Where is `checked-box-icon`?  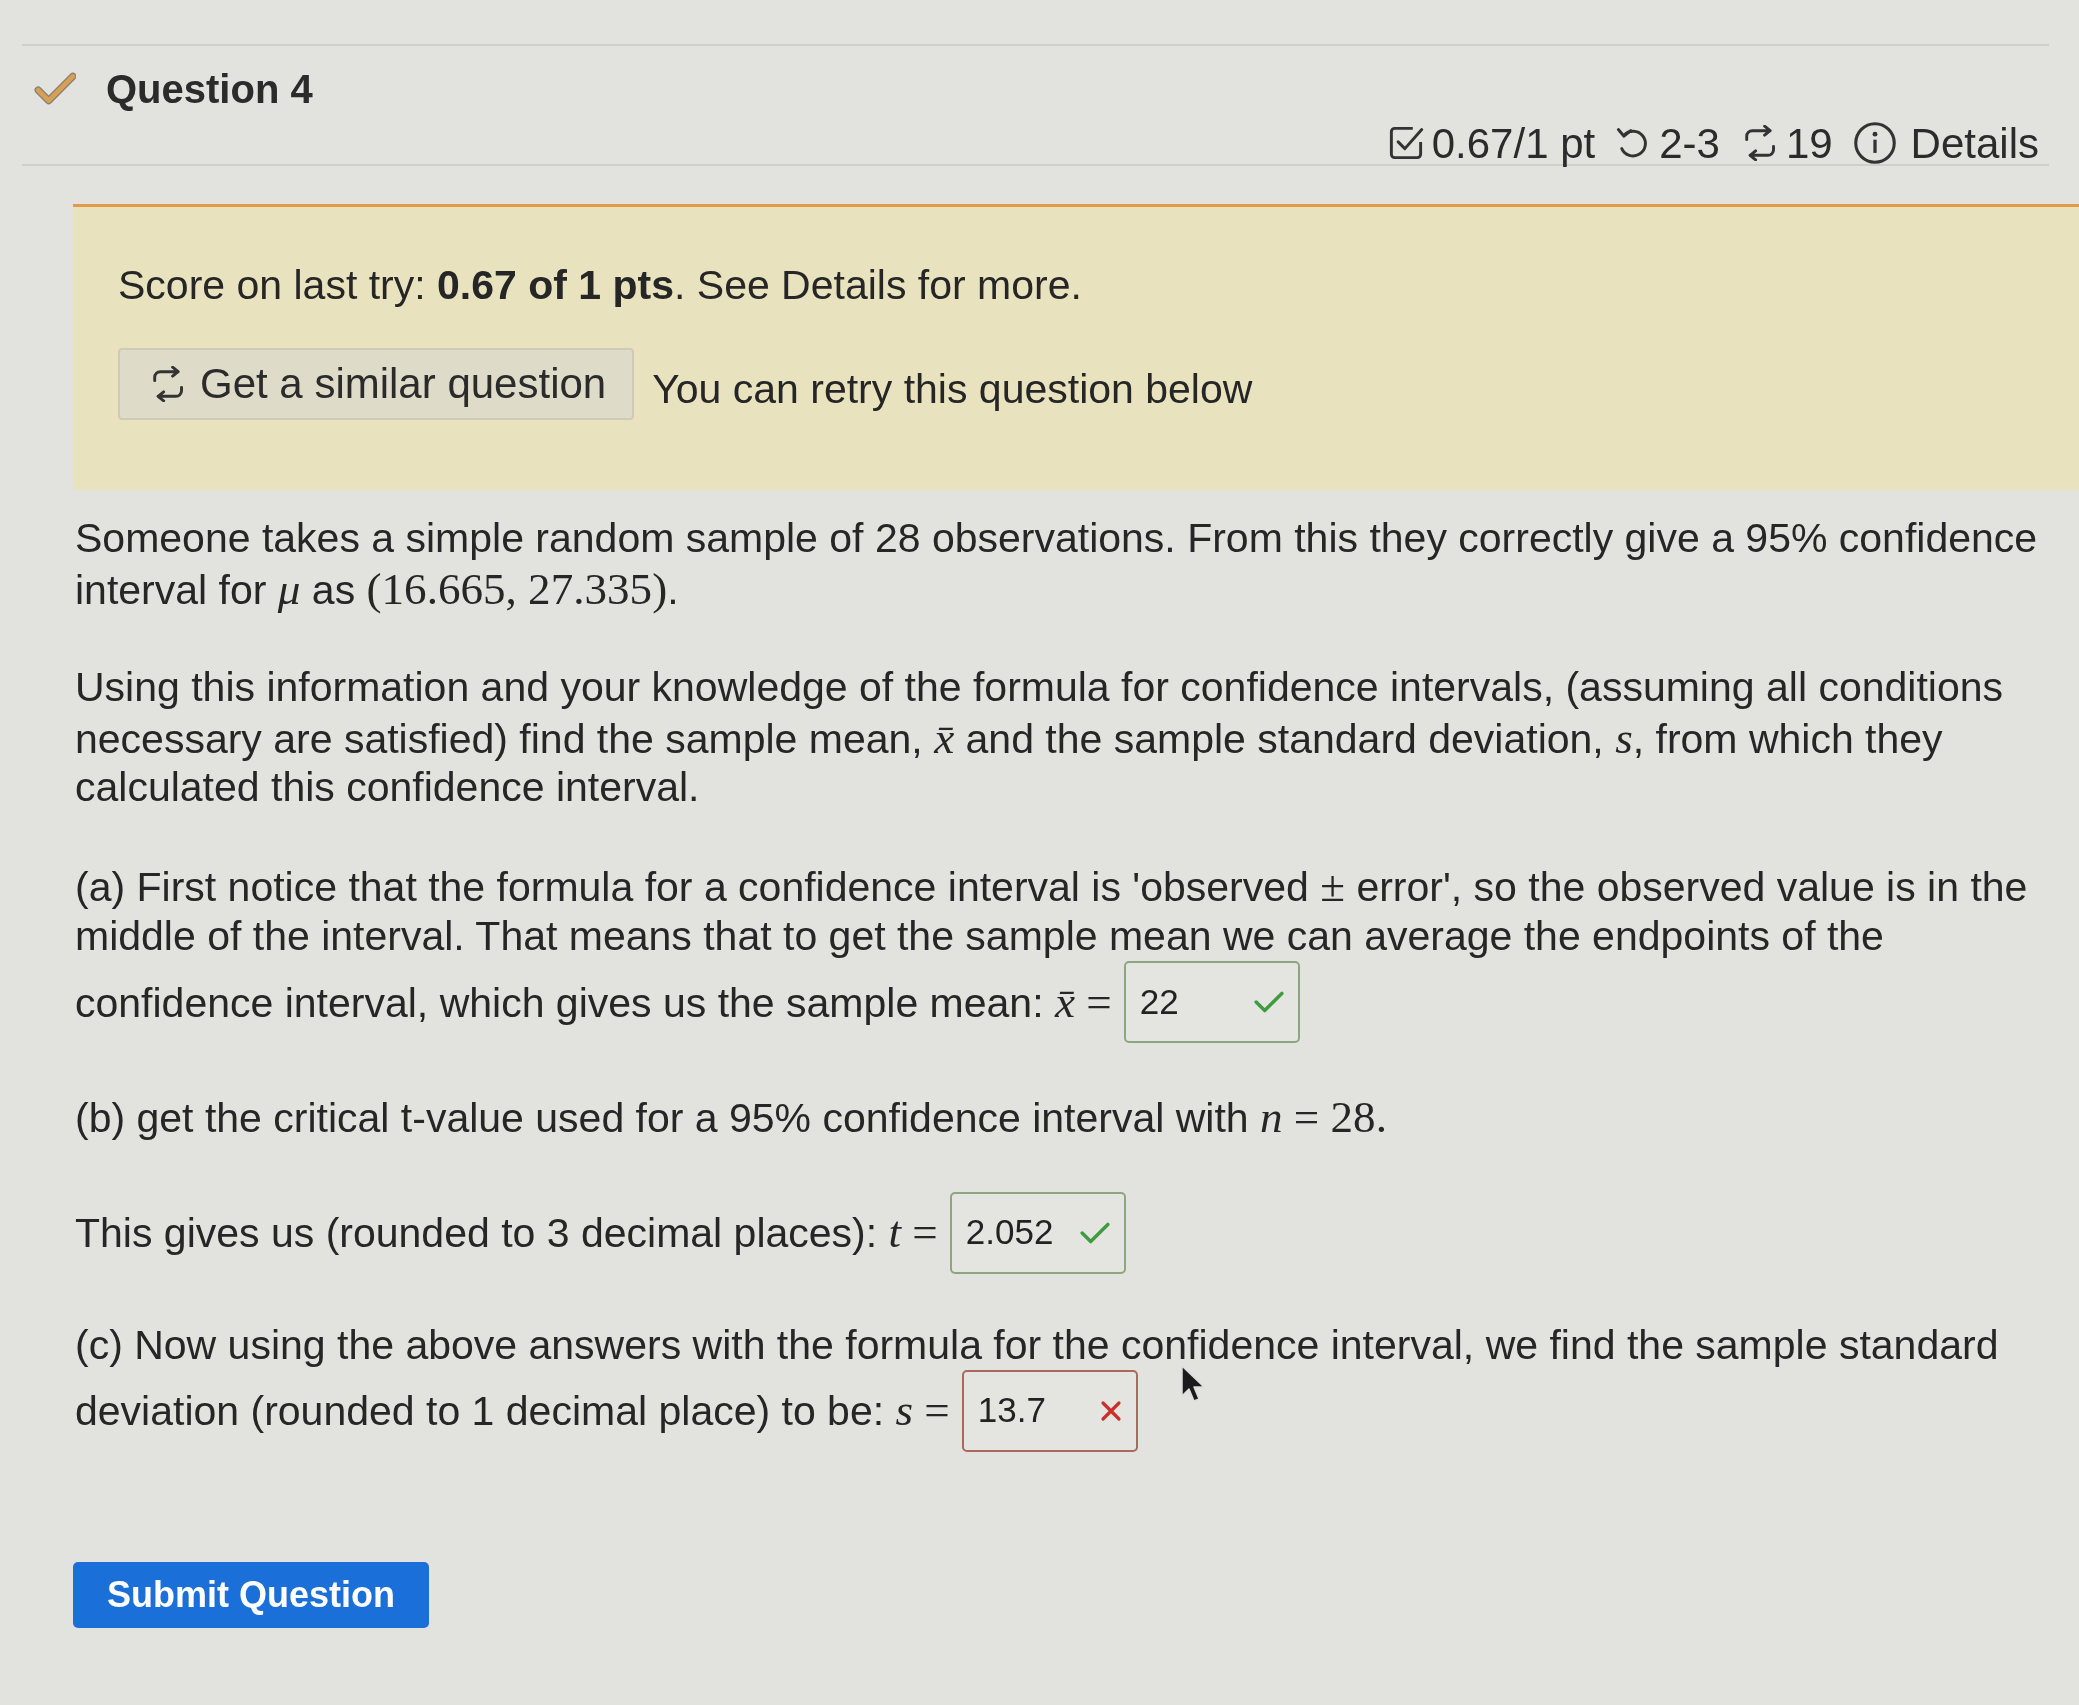 checked-box-icon is located at coordinates (1405, 143).